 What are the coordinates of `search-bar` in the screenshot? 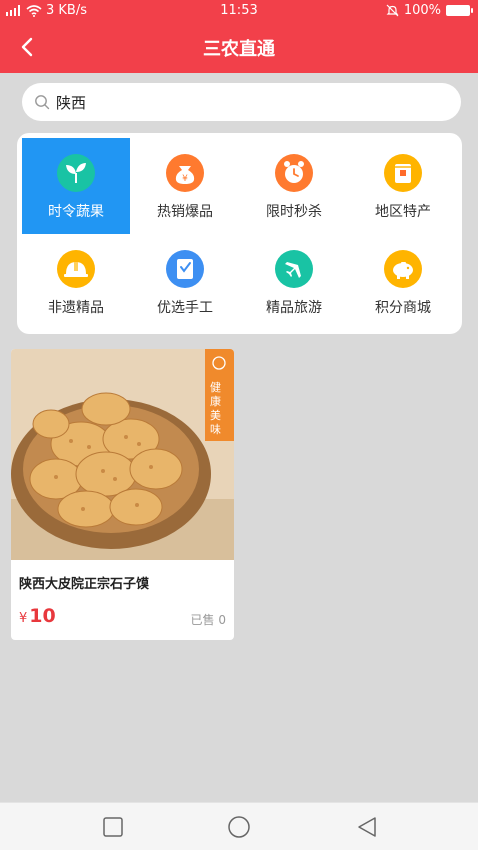 It's located at (241, 102).